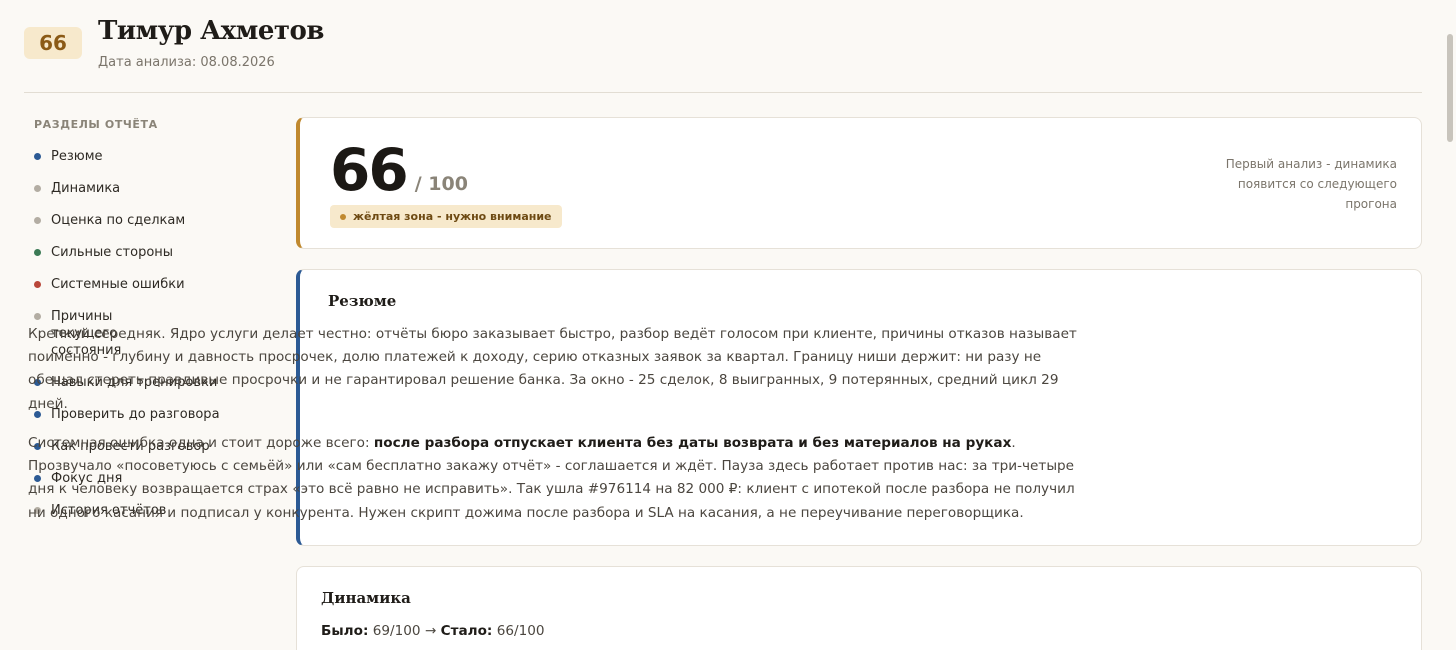  I want to click on zone-badge: жёлтая зона - нужно внимание, so click(446, 216).